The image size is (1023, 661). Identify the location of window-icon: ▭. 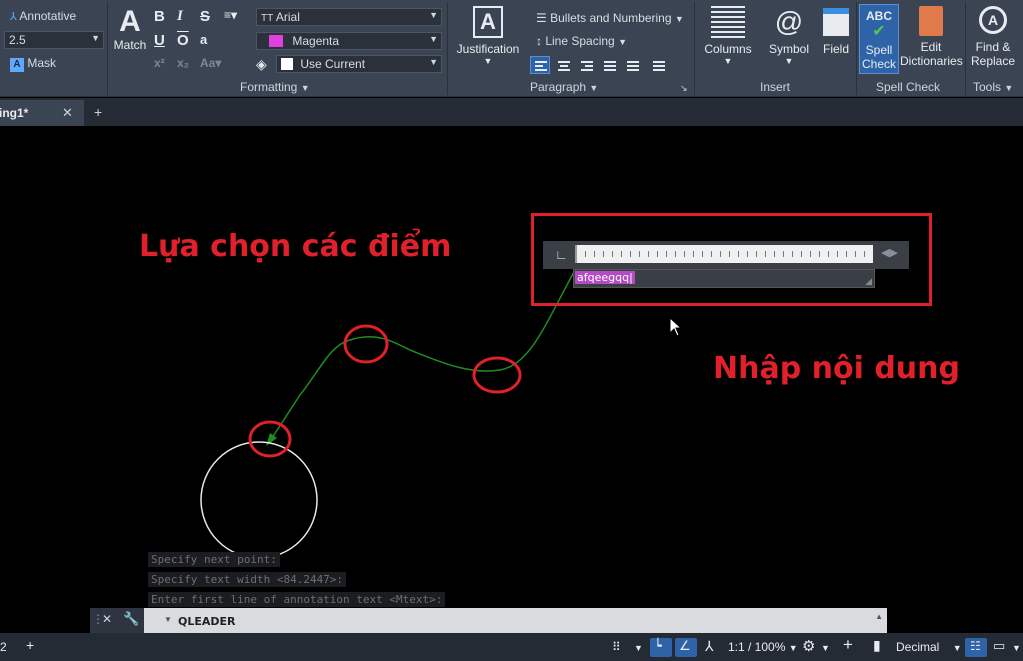
(999, 646).